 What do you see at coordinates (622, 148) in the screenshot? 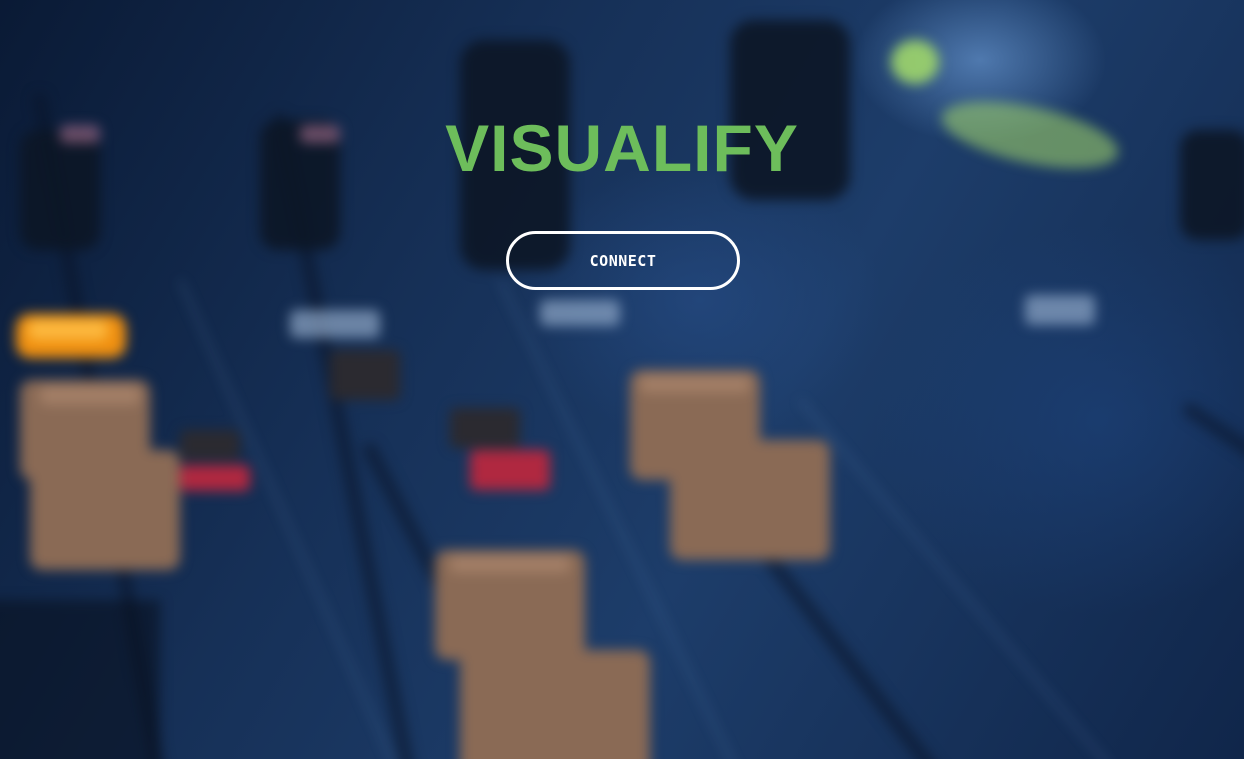
I see `app-title: VISUALIFY` at bounding box center [622, 148].